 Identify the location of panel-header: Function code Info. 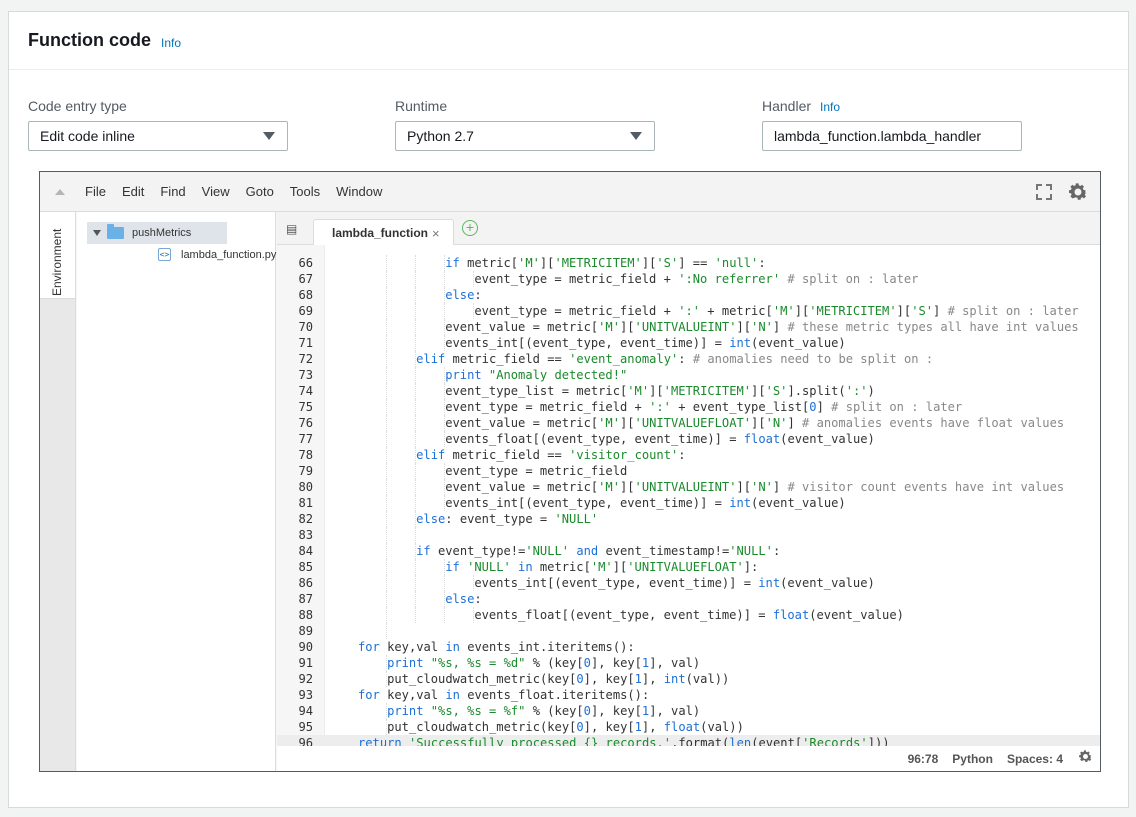
(568, 41).